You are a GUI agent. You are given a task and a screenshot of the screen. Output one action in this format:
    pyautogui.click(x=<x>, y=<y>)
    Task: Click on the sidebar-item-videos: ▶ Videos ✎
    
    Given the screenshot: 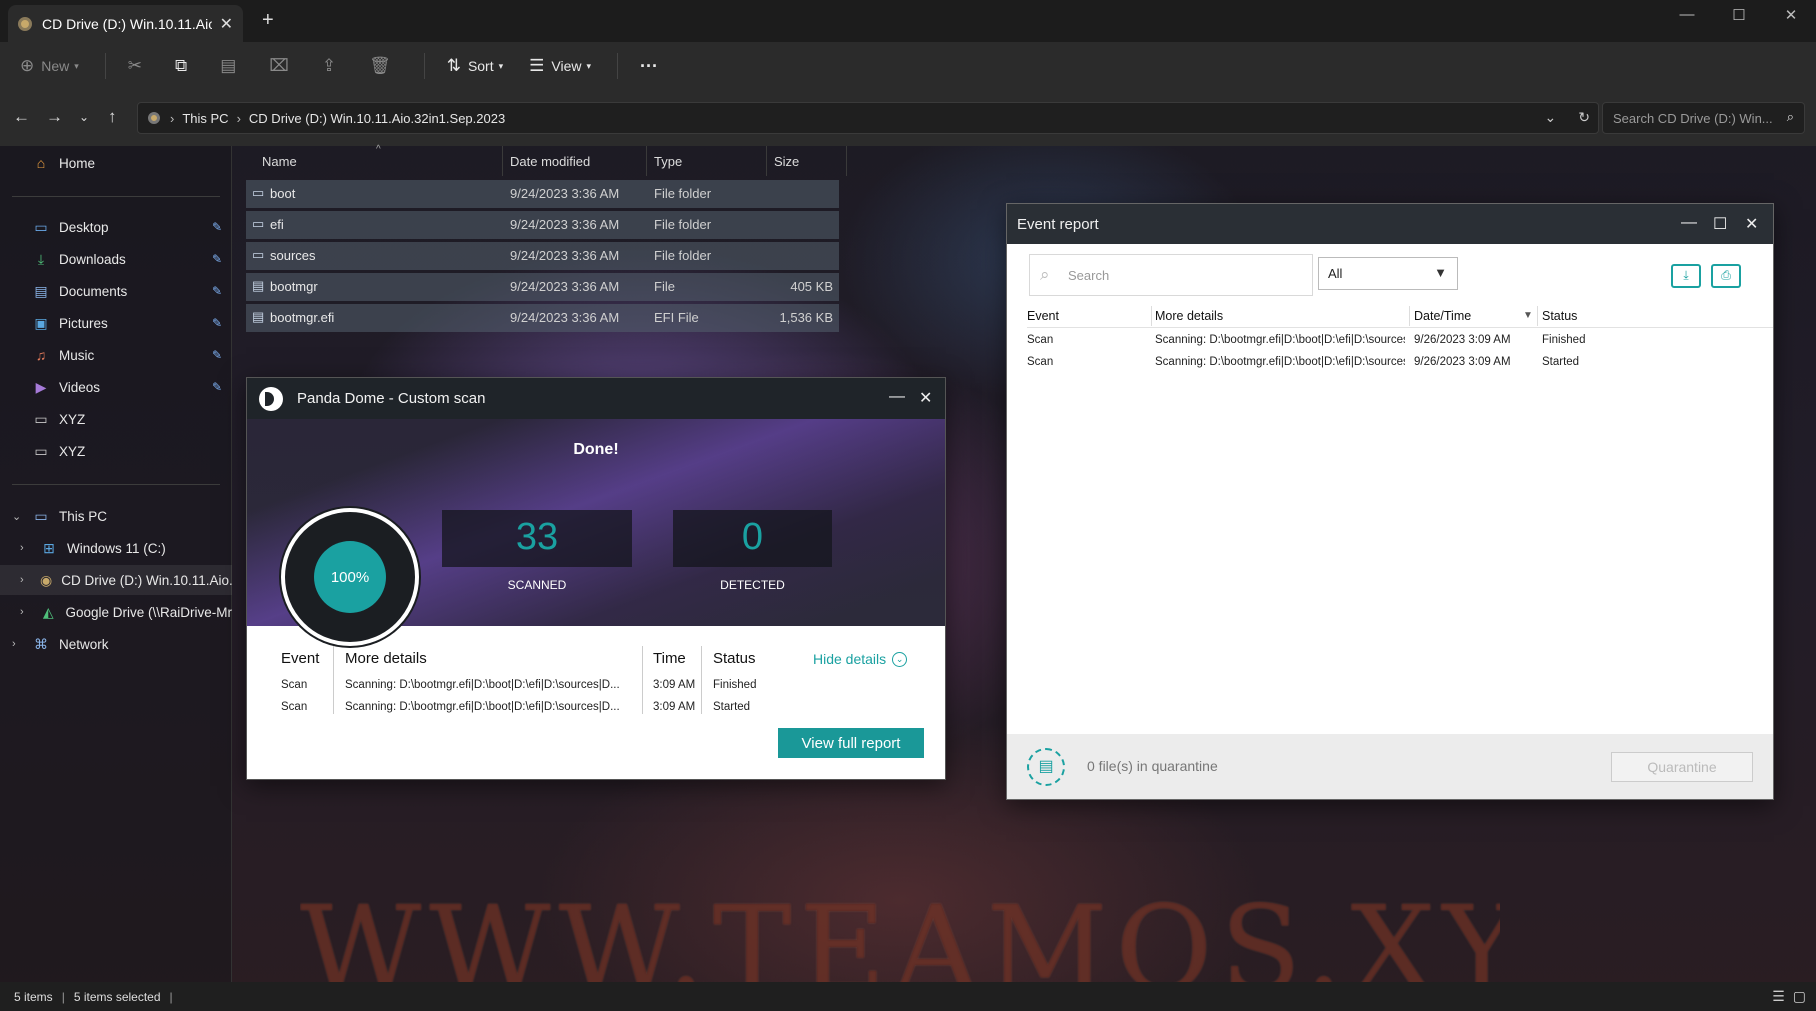 What is the action you would take?
    pyautogui.click(x=116, y=387)
    